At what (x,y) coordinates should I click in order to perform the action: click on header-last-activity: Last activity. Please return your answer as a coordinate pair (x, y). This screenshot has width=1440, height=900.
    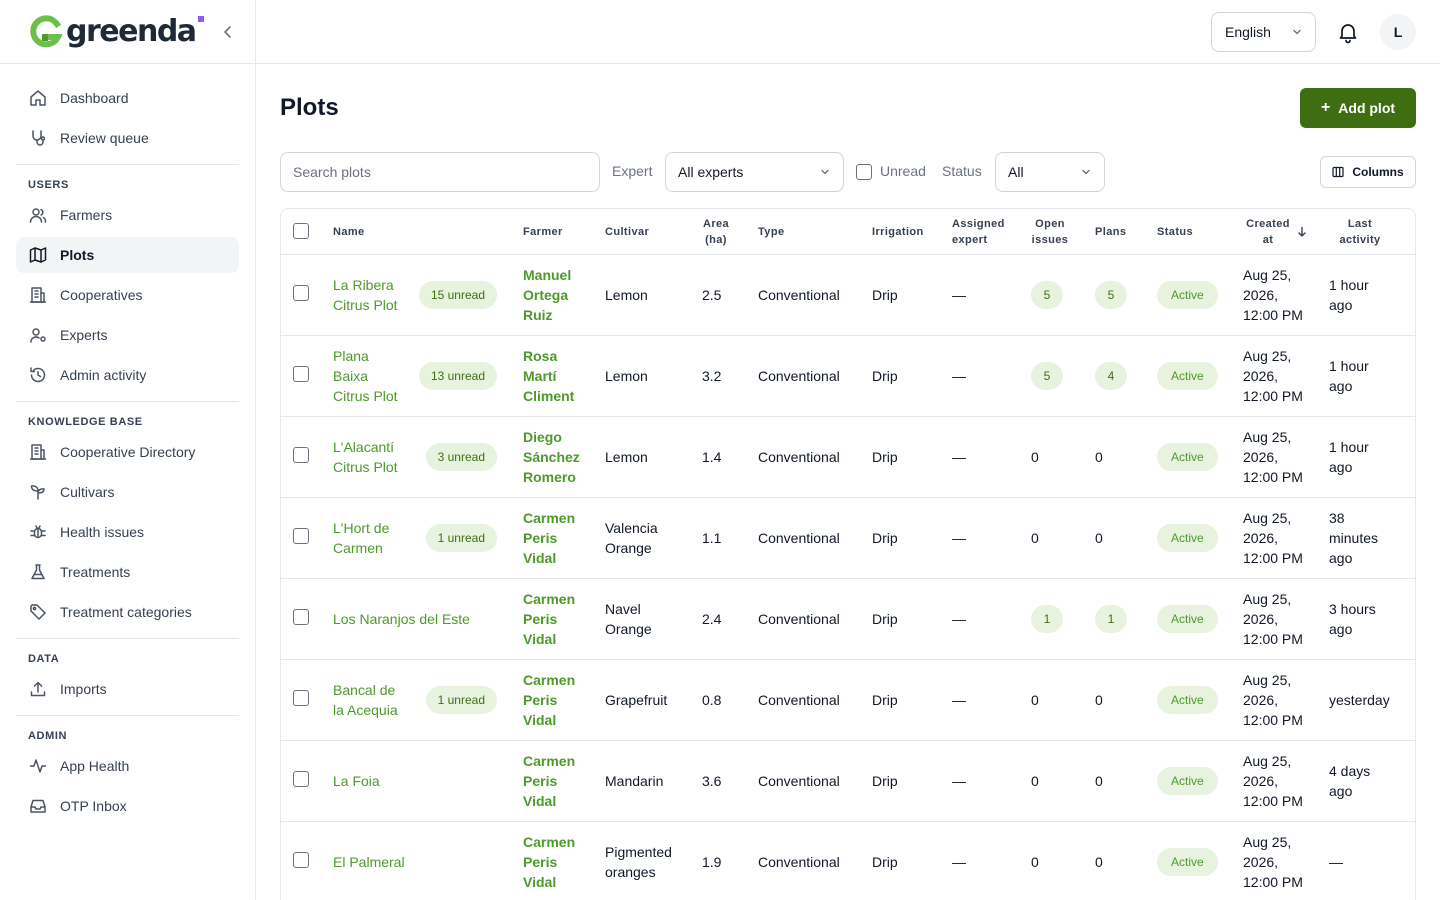
    Looking at the image, I should click on (1360, 232).